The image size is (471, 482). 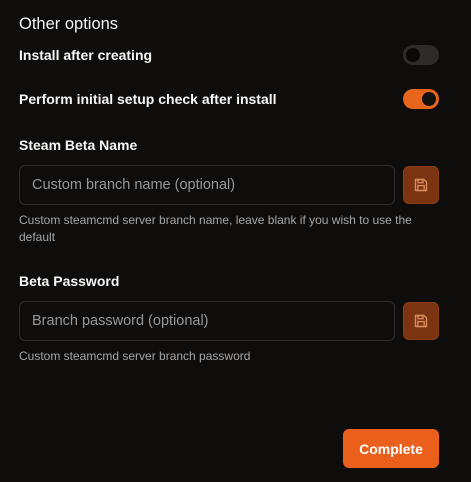 I want to click on save-beta-name-button, so click(x=421, y=185).